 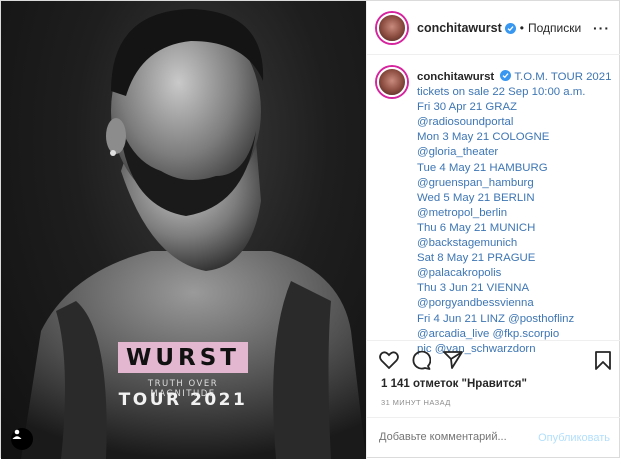 What do you see at coordinates (563, 77) in the screenshot?
I see `caption-line: T.O.M. TOUR 2021` at bounding box center [563, 77].